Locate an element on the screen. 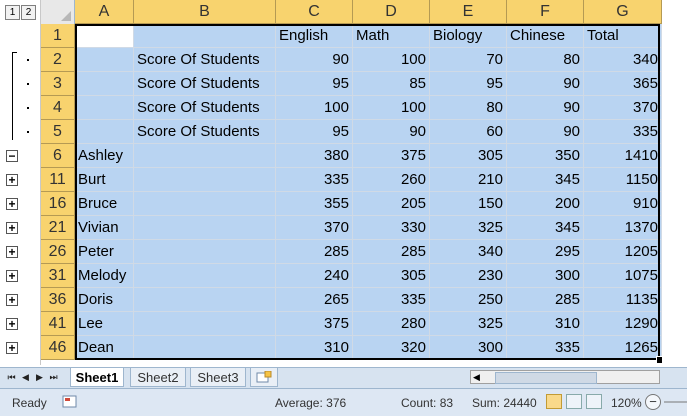 This screenshot has height=416, width=687. cell-f5: 90 is located at coordinates (545, 132).